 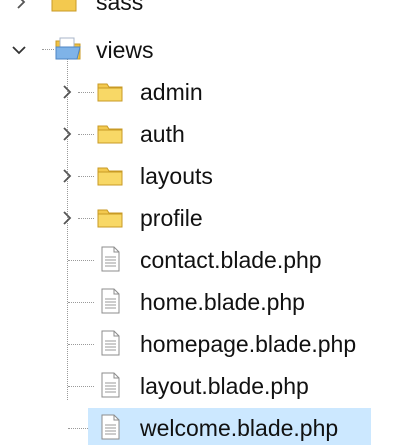 What do you see at coordinates (204, 50) in the screenshot?
I see `tree-item-views: views` at bounding box center [204, 50].